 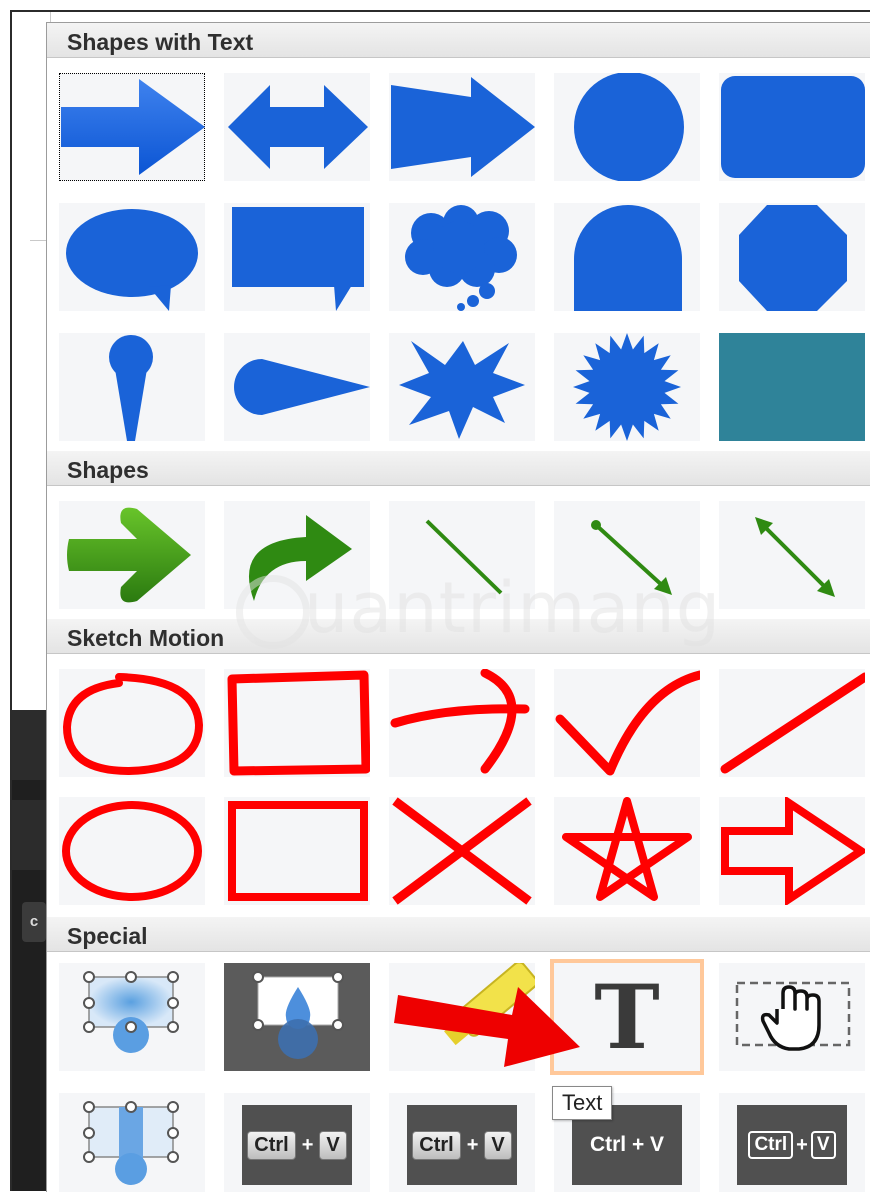 What do you see at coordinates (132, 257) in the screenshot?
I see `shape-speech-bubble-oval` at bounding box center [132, 257].